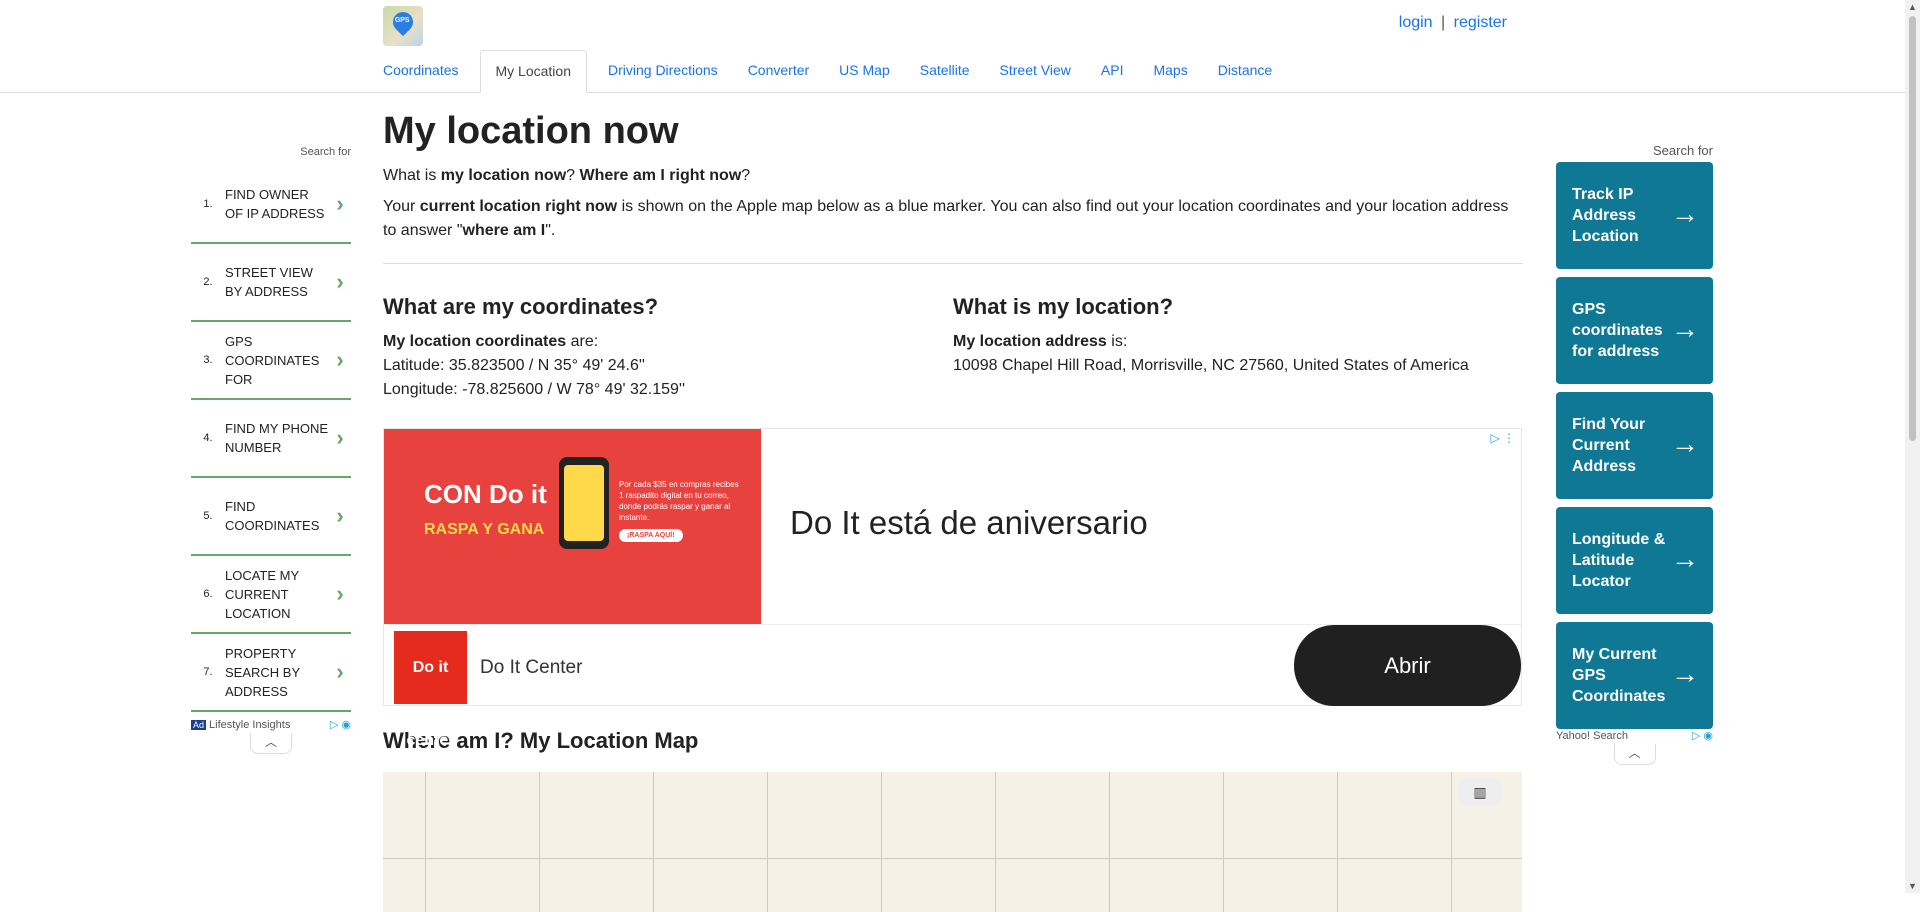 Image resolution: width=1920 pixels, height=912 pixels. I want to click on sidebar-link-4: 4. FIND MY PHONE NUMBER ›, so click(271, 439).